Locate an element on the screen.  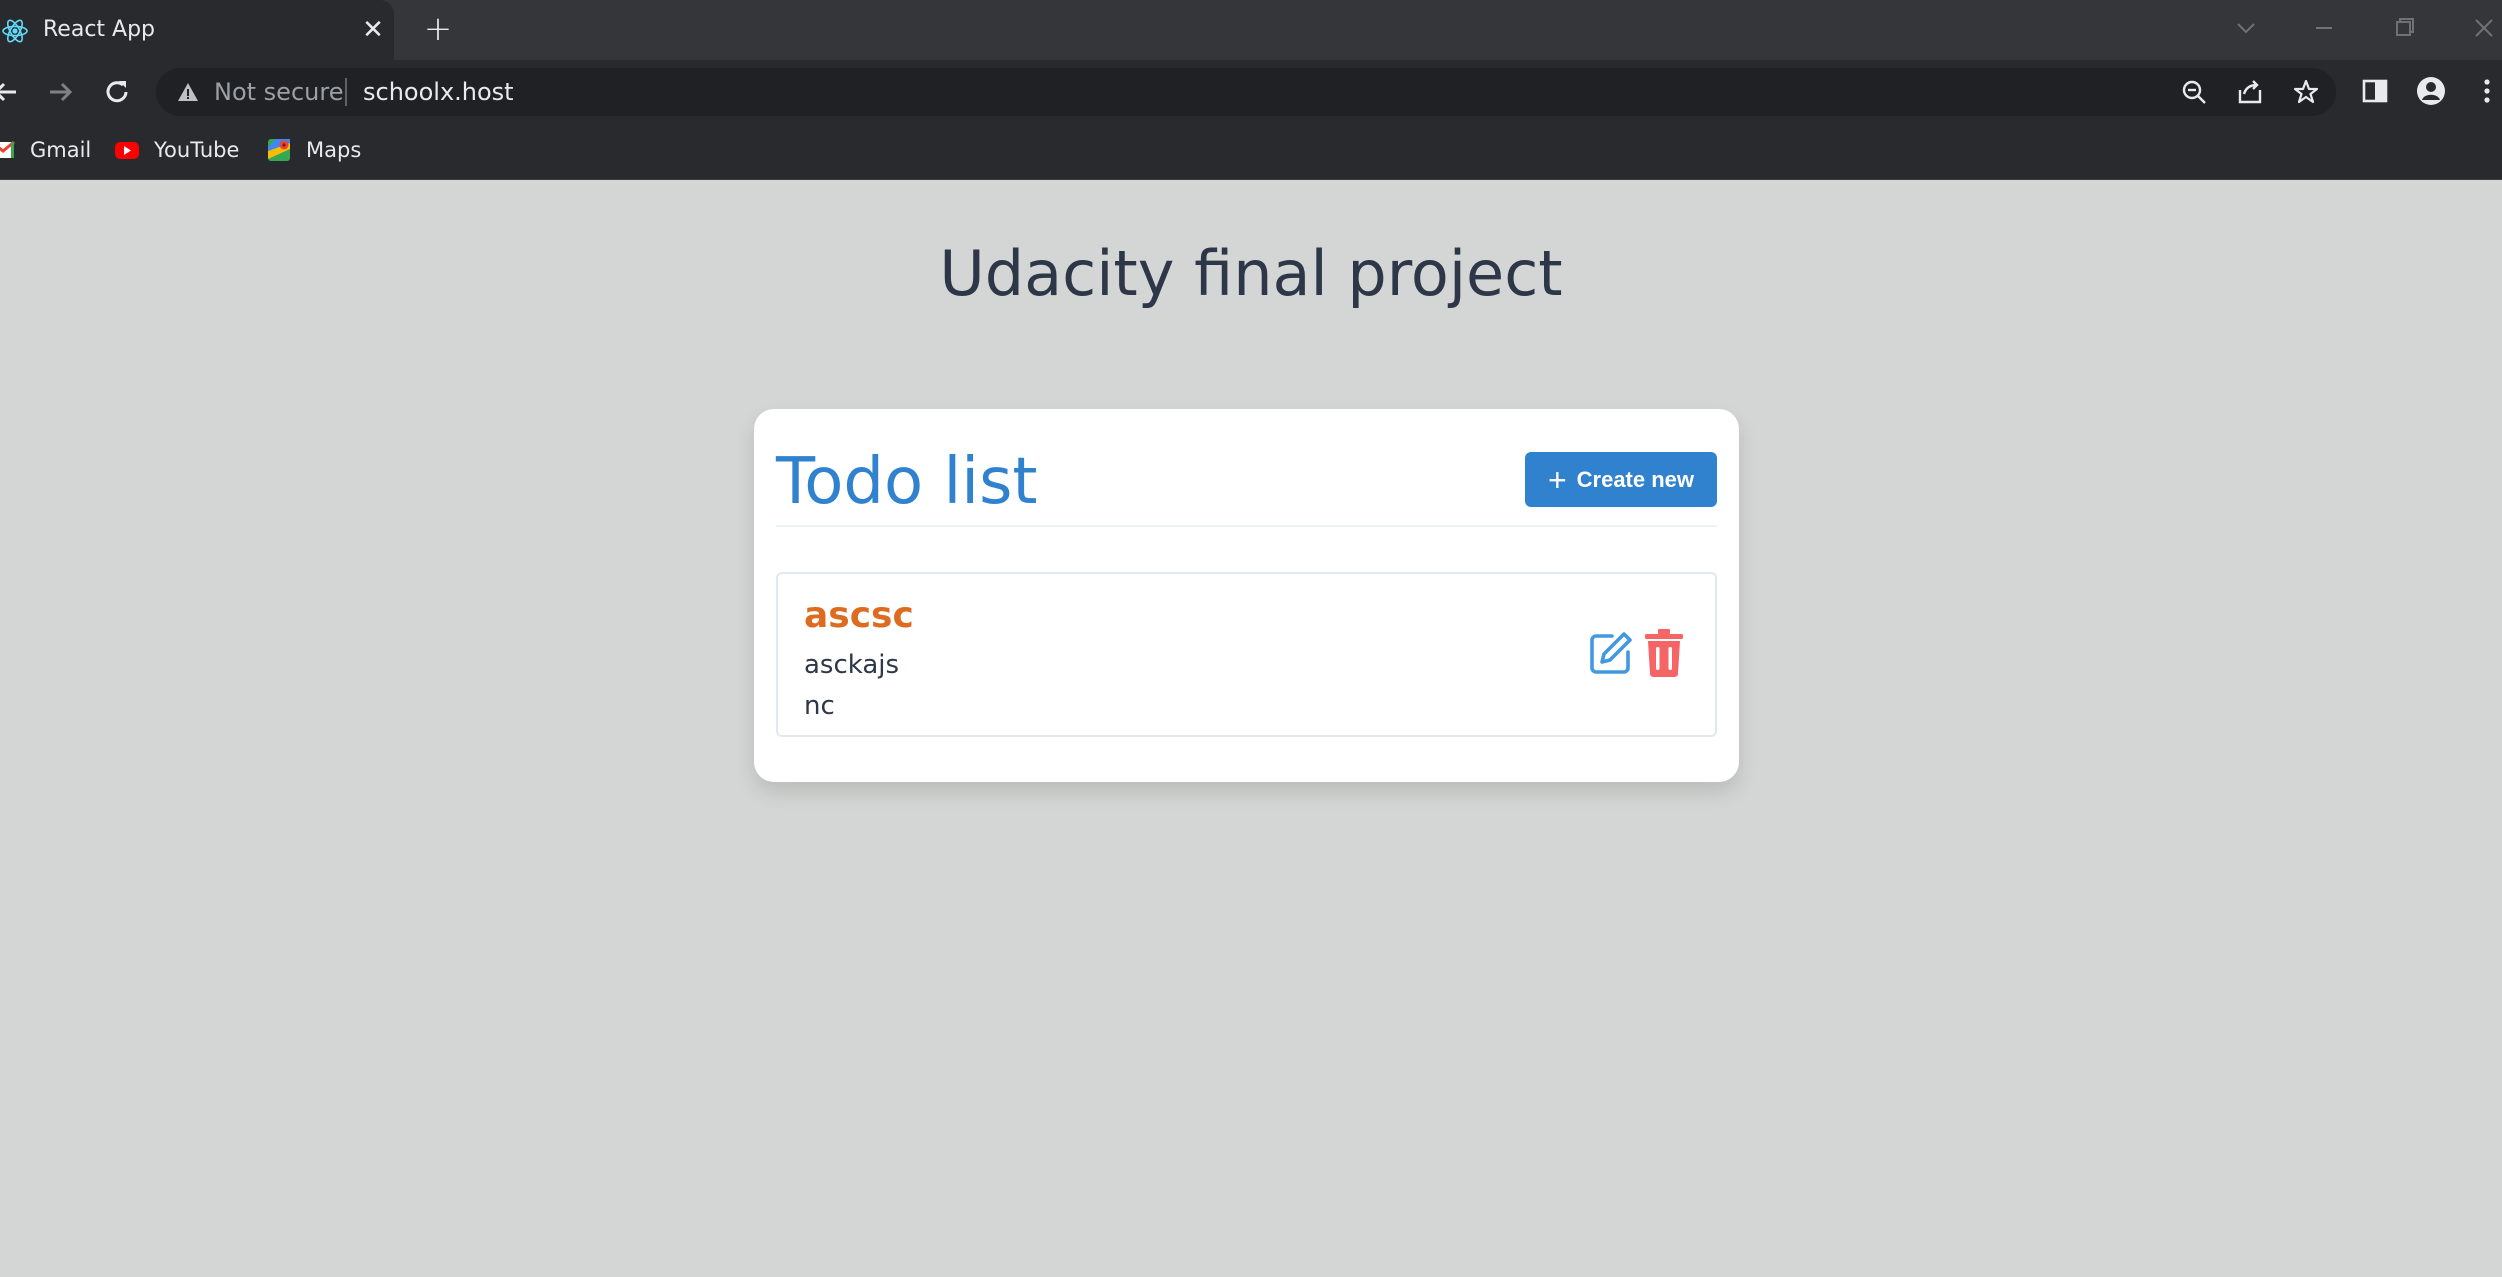
restore-icon is located at coordinates (2404, 28).